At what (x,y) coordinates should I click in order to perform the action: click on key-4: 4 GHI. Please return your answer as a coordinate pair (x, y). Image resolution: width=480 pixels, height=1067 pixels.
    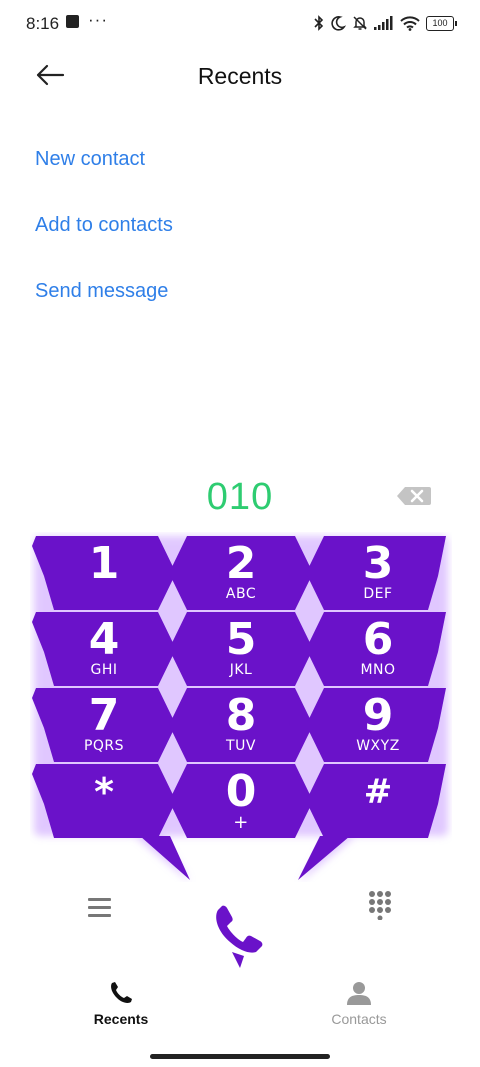
    Looking at the image, I should click on (104, 649).